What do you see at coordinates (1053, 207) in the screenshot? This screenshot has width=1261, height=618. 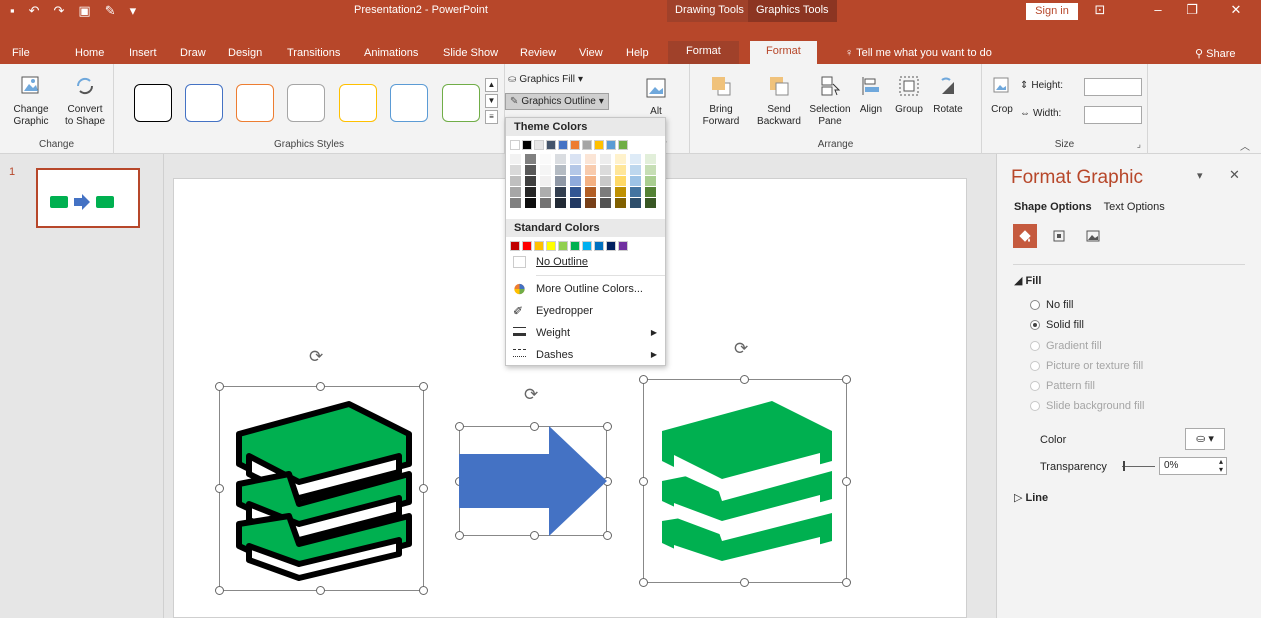 I see `tab-shape-options: Shape Options` at bounding box center [1053, 207].